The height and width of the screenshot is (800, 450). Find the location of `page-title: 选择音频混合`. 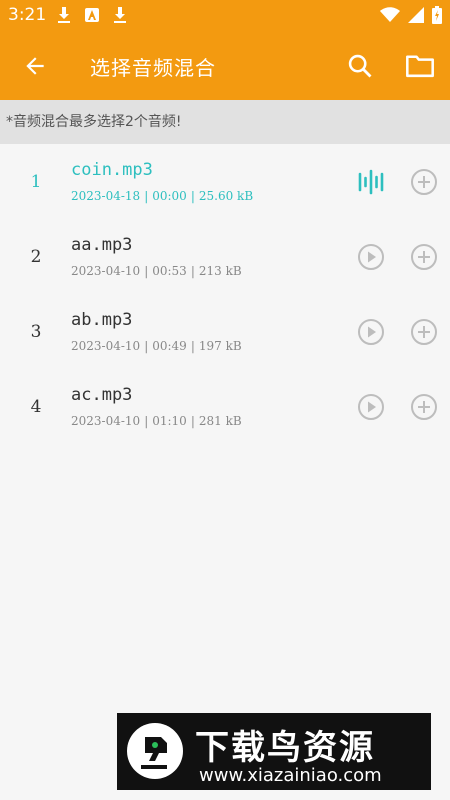

page-title: 选择音频混合 is located at coordinates (153, 68).